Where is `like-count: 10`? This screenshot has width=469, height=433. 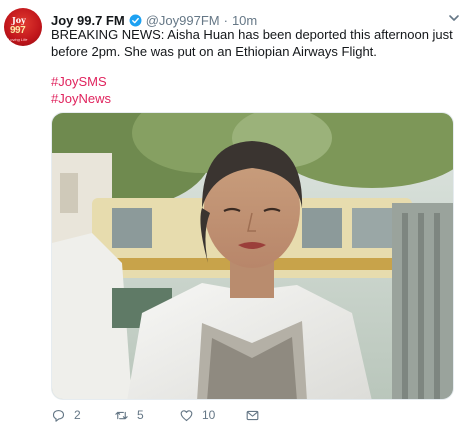 like-count: 10 is located at coordinates (209, 415).